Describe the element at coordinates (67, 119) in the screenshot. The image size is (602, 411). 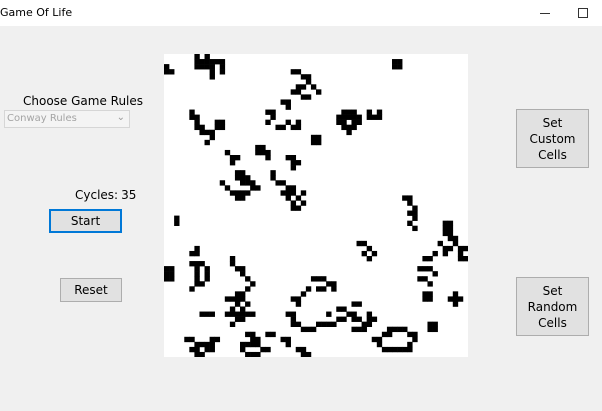
I see `rules-dropdown: Conway Rules ⌄` at that location.